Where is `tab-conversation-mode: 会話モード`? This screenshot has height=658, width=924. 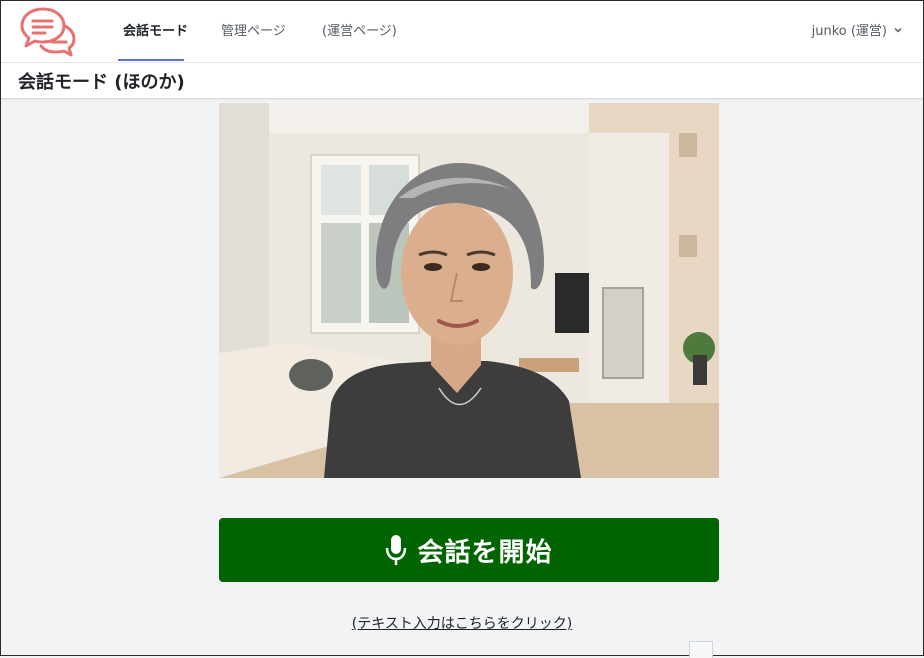 tab-conversation-mode: 会話モード is located at coordinates (155, 29).